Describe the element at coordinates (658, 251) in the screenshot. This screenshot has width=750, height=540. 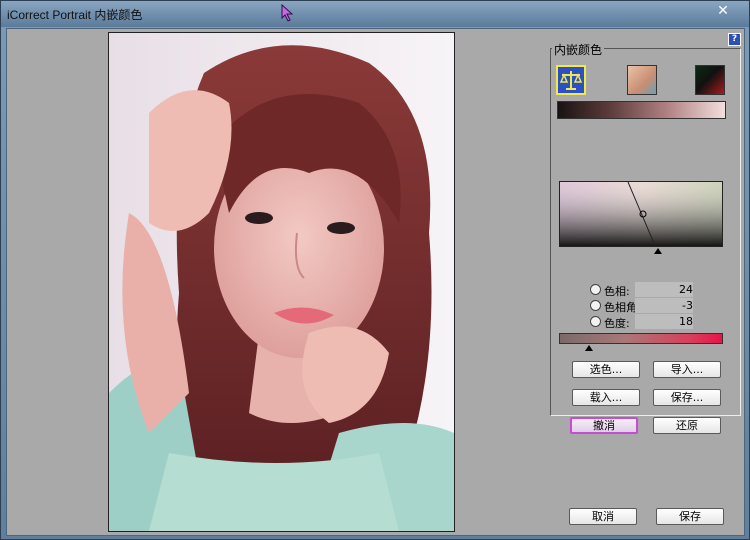
I see `color-square-marker-icon` at that location.